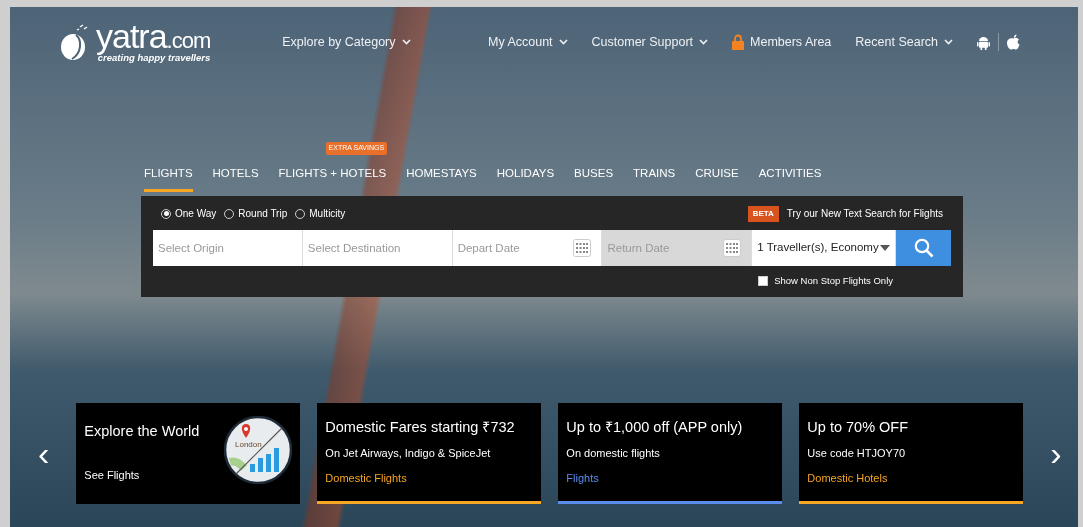 This screenshot has width=1083, height=527. Describe the element at coordinates (857, 453) in the screenshot. I see `card-subtitle: Use code HTJOY70` at that location.